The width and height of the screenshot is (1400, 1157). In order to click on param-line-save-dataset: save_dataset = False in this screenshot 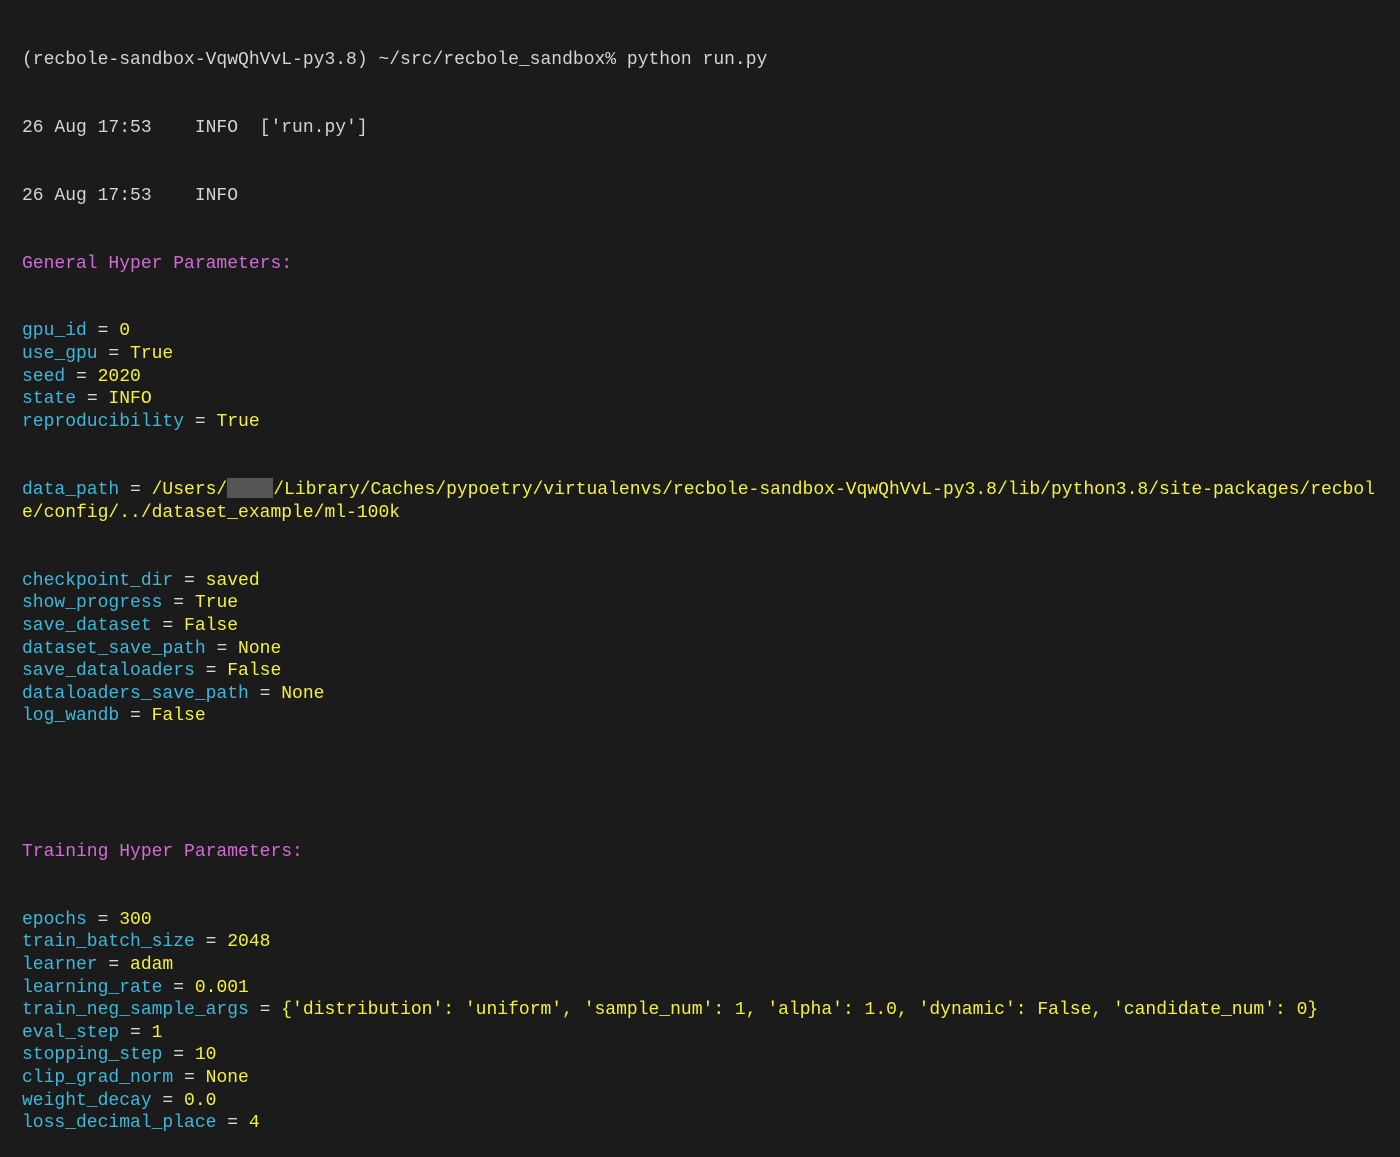, I will do `click(130, 626)`.